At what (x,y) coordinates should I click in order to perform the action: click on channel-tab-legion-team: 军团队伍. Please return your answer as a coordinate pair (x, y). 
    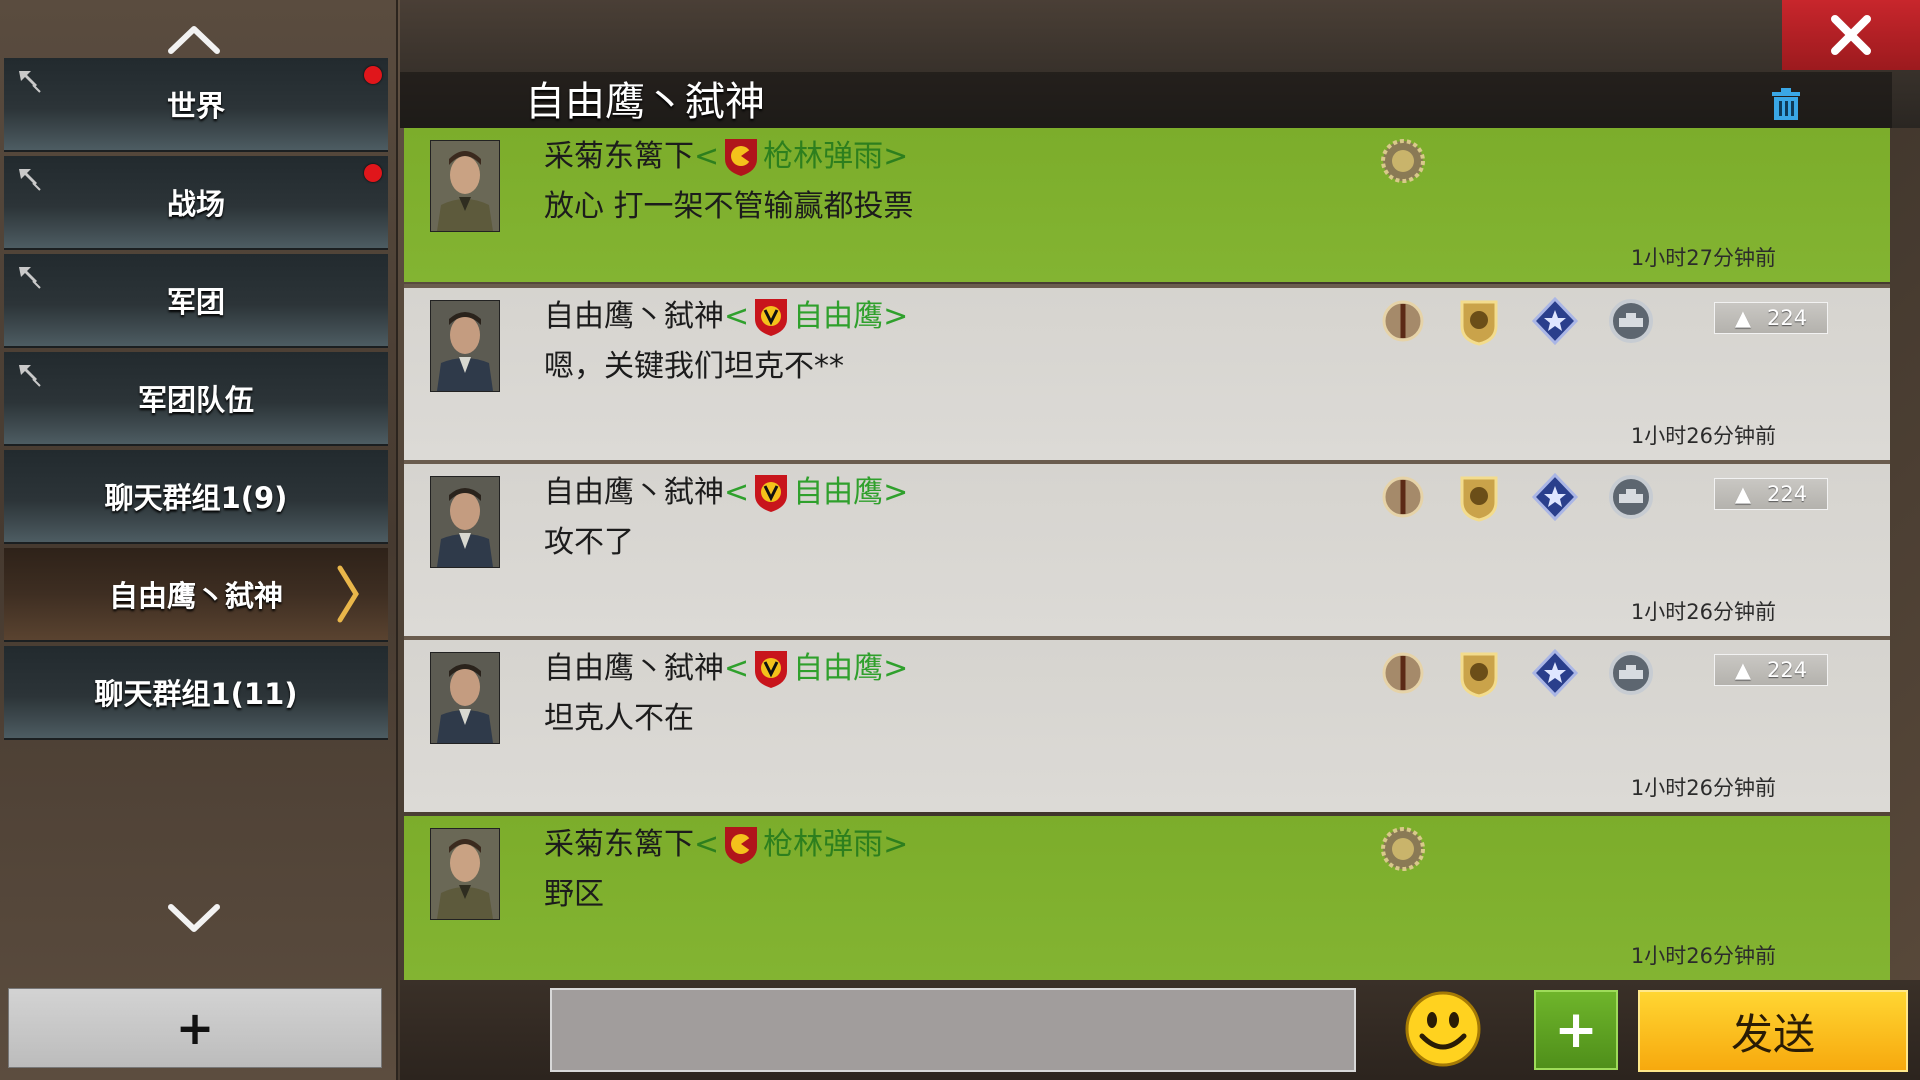
    Looking at the image, I should click on (196, 399).